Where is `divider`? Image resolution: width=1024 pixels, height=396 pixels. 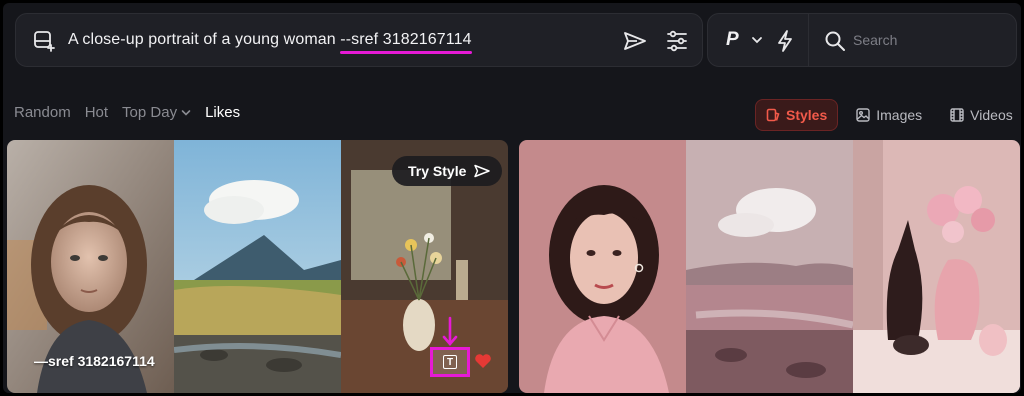
divider is located at coordinates (808, 40).